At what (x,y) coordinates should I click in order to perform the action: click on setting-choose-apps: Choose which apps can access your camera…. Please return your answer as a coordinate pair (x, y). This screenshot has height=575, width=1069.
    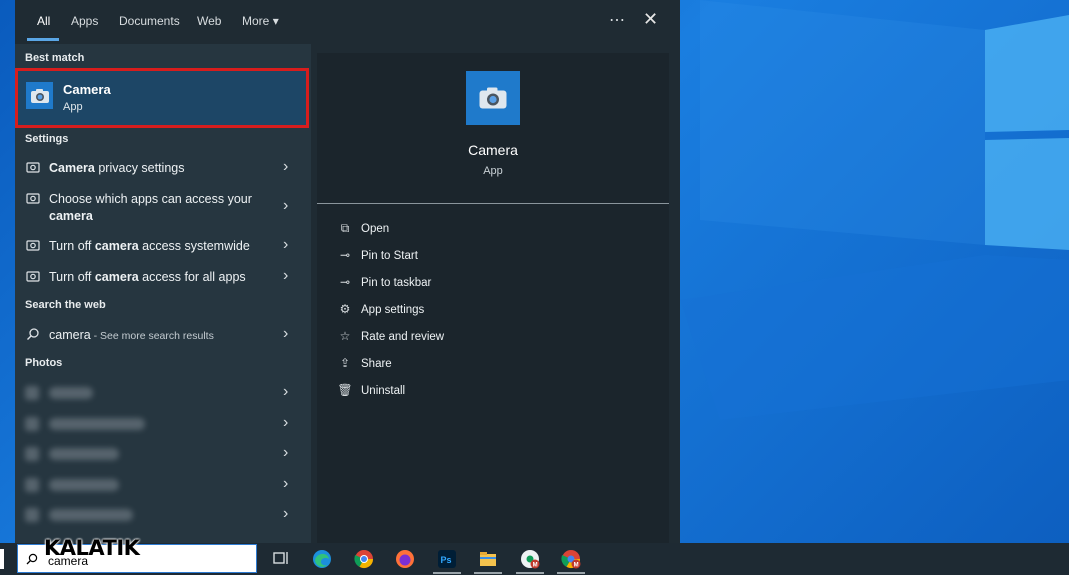
    Looking at the image, I should click on (163, 206).